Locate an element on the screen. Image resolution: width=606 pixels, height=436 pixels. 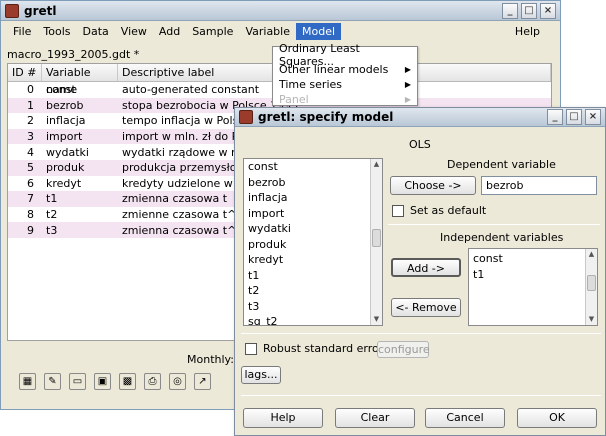
calculator-icon: ▦ is located at coordinates (27, 381).